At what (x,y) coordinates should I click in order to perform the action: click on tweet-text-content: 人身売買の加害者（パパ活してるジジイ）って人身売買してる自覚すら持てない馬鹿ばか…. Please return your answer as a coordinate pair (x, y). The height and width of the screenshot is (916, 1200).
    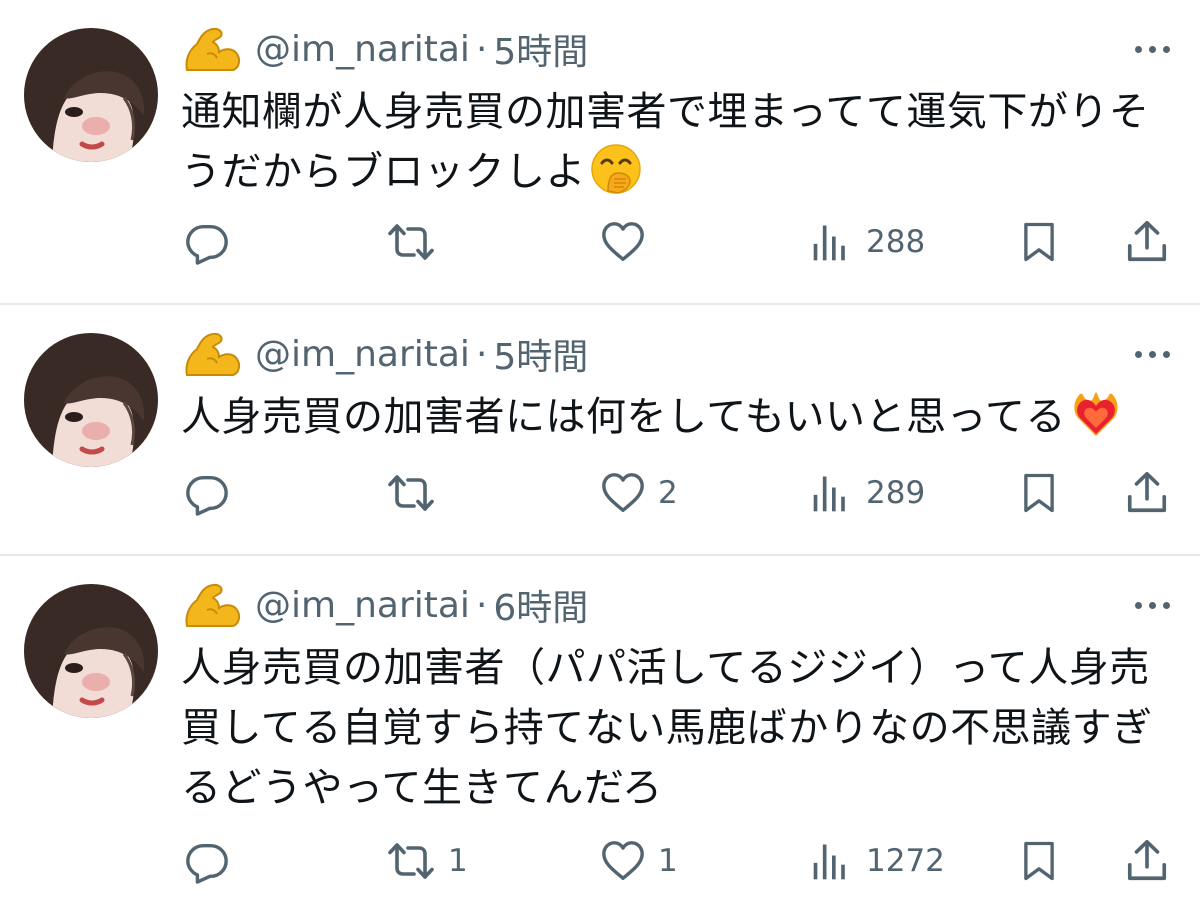
    Looking at the image, I should click on (667, 728).